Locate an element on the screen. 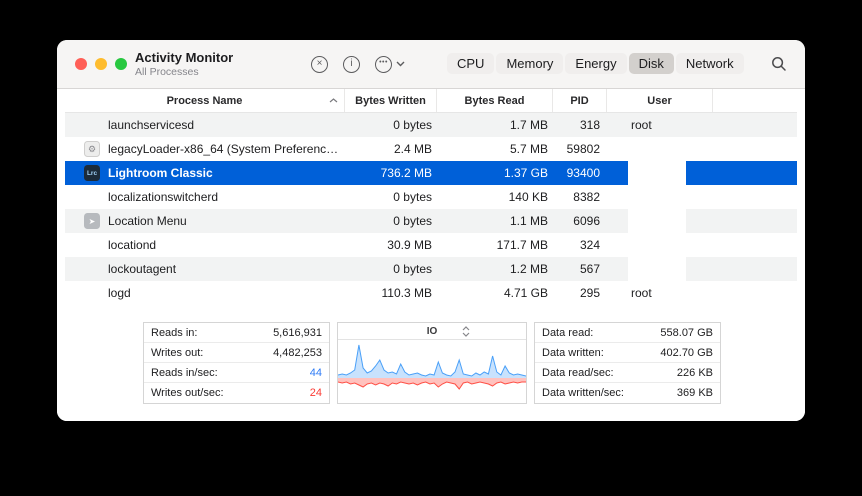  io-chart-box: IO is located at coordinates (432, 363).